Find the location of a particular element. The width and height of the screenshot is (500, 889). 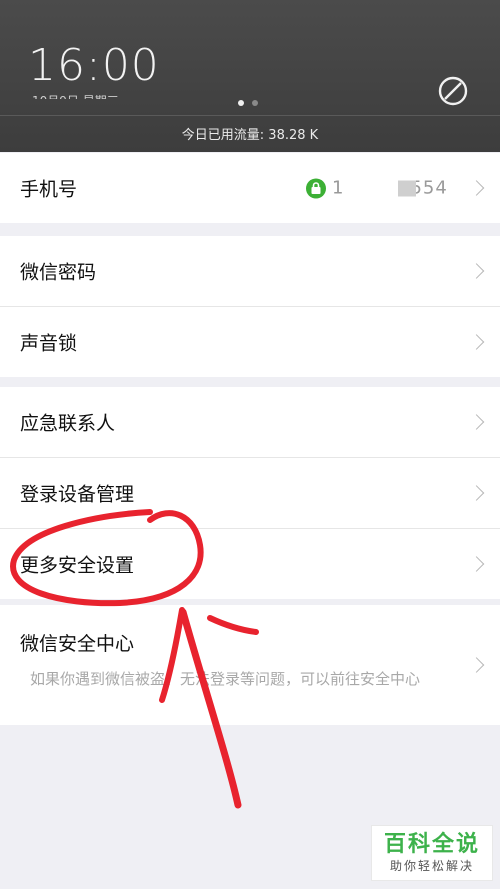

group-security-center: 微信安全中心 如果你遇到微信被盗、无法登录等问题，可以前往安全中心 is located at coordinates (250, 665).